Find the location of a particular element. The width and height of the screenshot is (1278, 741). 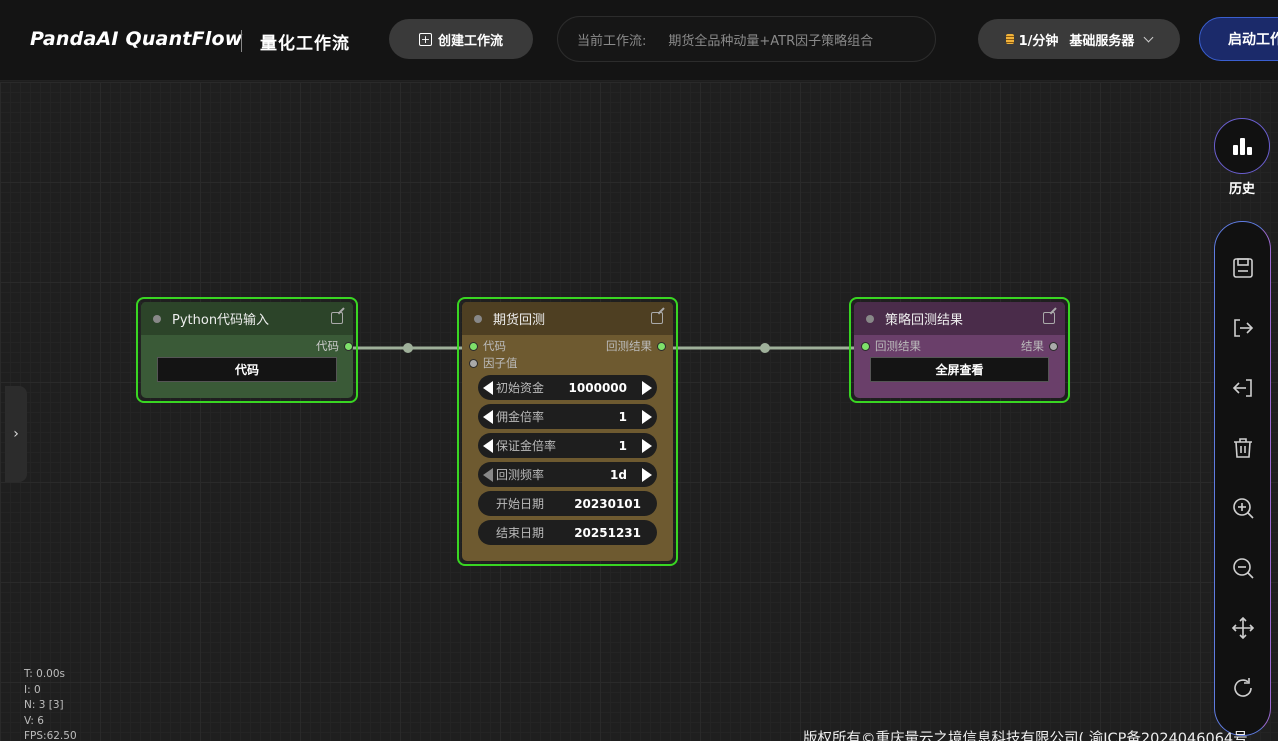

zoom-out-icon is located at coordinates (1243, 568).